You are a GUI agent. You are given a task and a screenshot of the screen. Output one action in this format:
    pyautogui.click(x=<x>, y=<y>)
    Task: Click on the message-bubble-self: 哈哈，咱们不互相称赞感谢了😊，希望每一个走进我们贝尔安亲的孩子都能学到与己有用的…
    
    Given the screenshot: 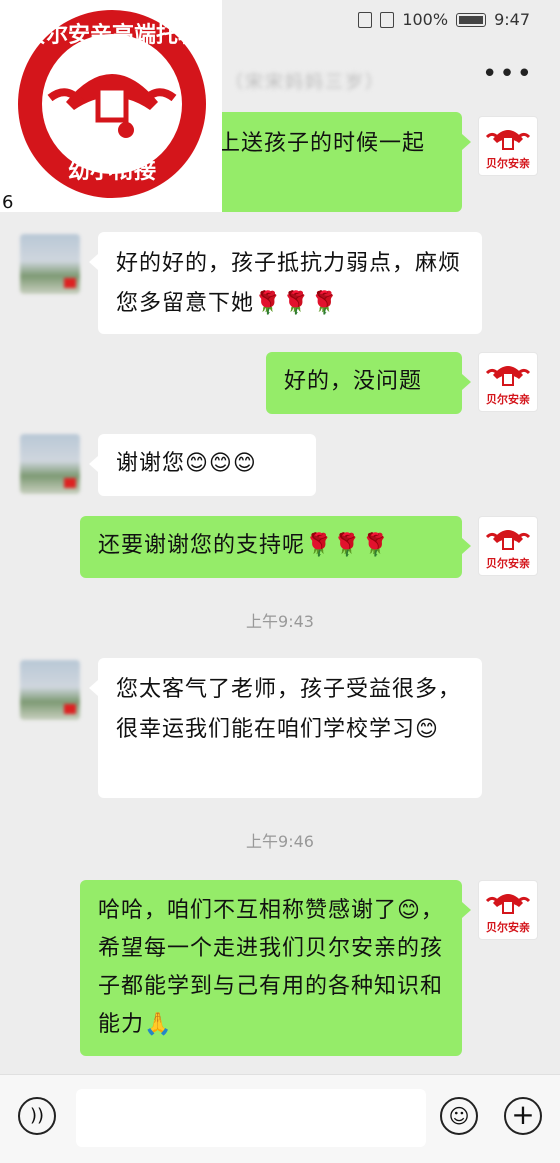 What is the action you would take?
    pyautogui.click(x=275, y=968)
    